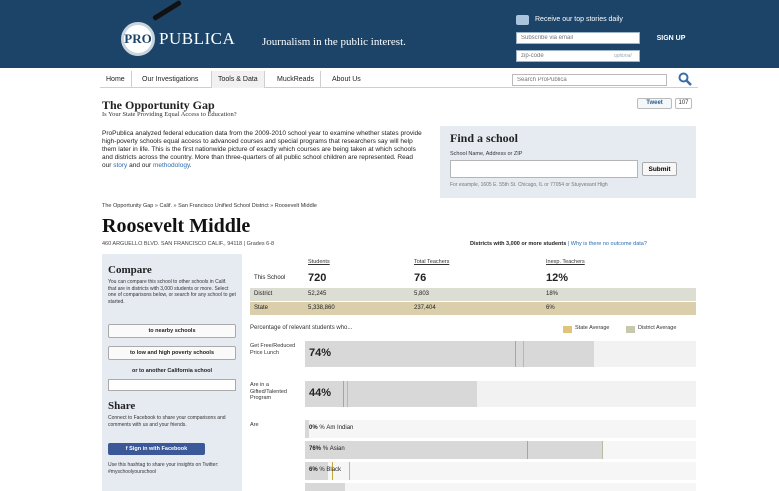  What do you see at coordinates (130, 270) in the screenshot?
I see `compare-title: Compare` at bounding box center [130, 270].